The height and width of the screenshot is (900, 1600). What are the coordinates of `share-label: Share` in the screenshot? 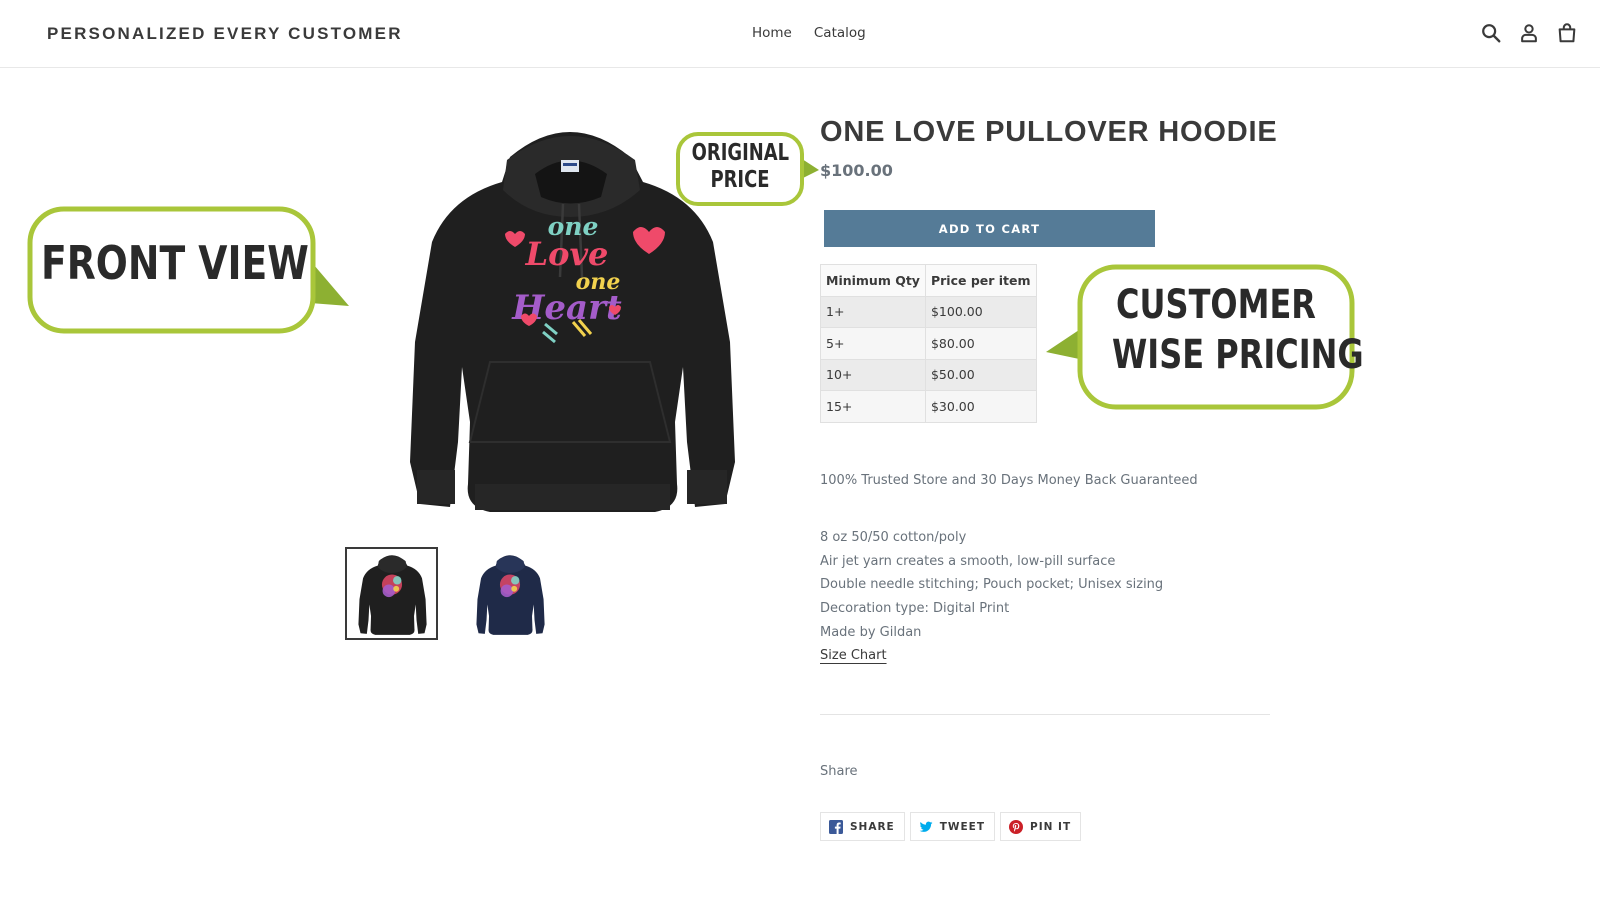 It's located at (839, 771).